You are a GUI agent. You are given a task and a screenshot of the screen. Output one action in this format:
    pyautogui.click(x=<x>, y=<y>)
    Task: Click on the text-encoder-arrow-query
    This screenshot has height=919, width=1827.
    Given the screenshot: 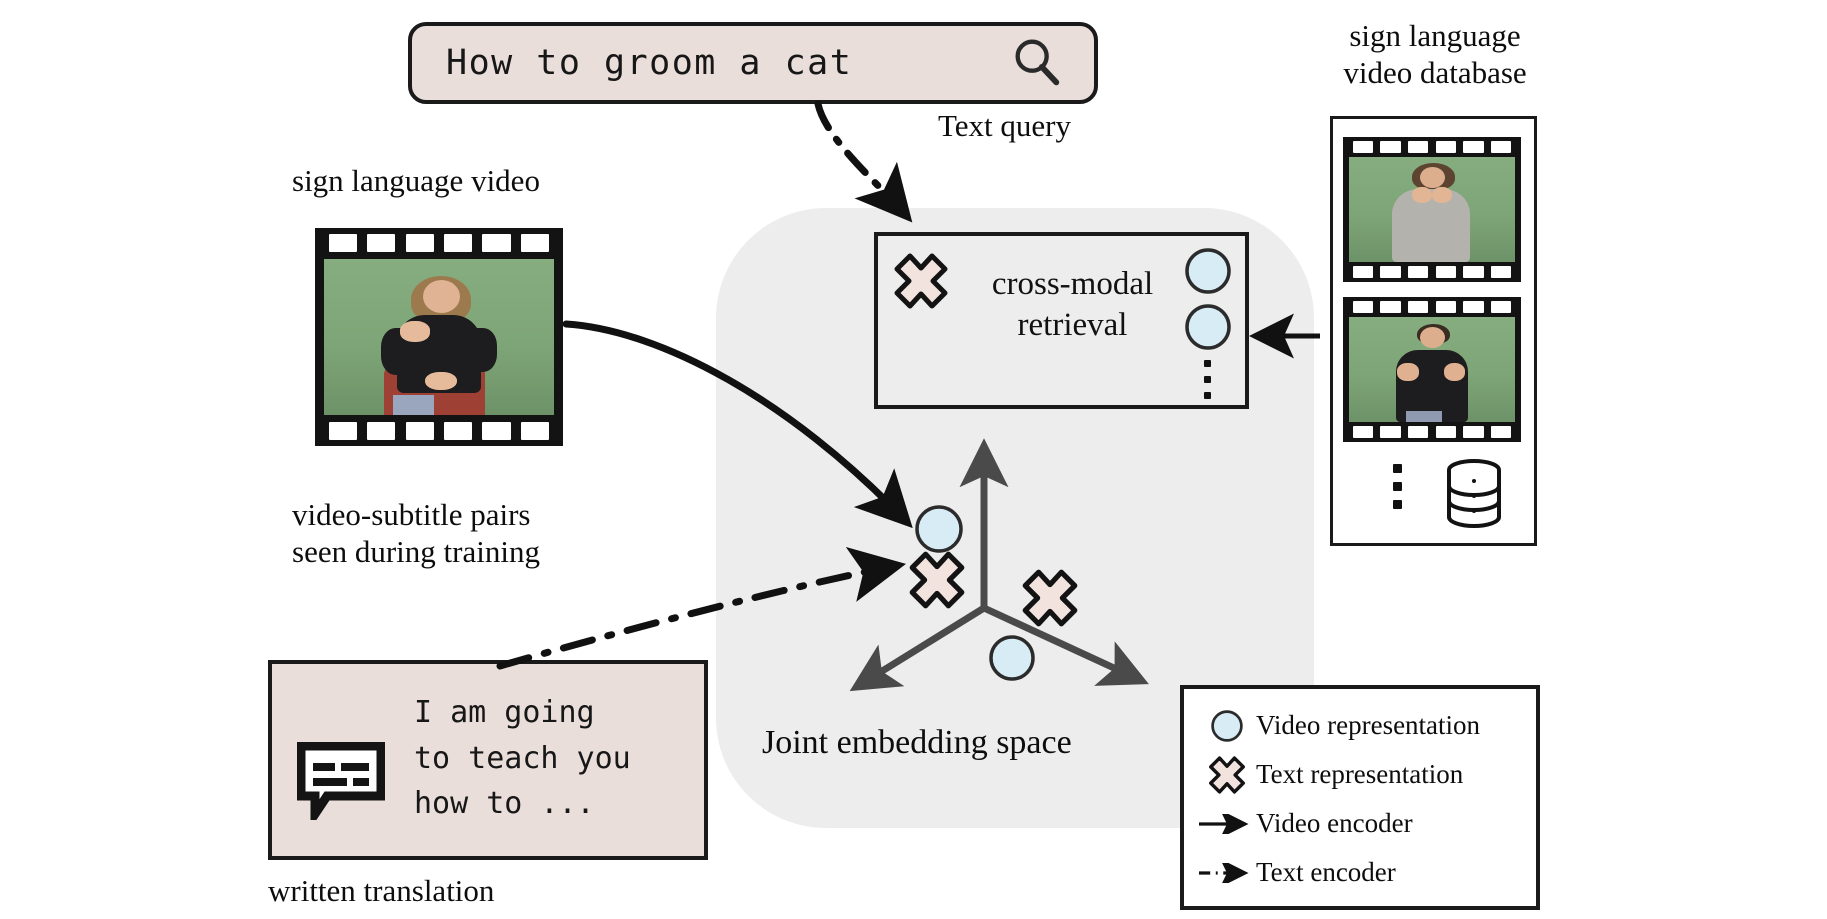 What is the action you would take?
    pyautogui.click(x=863, y=161)
    